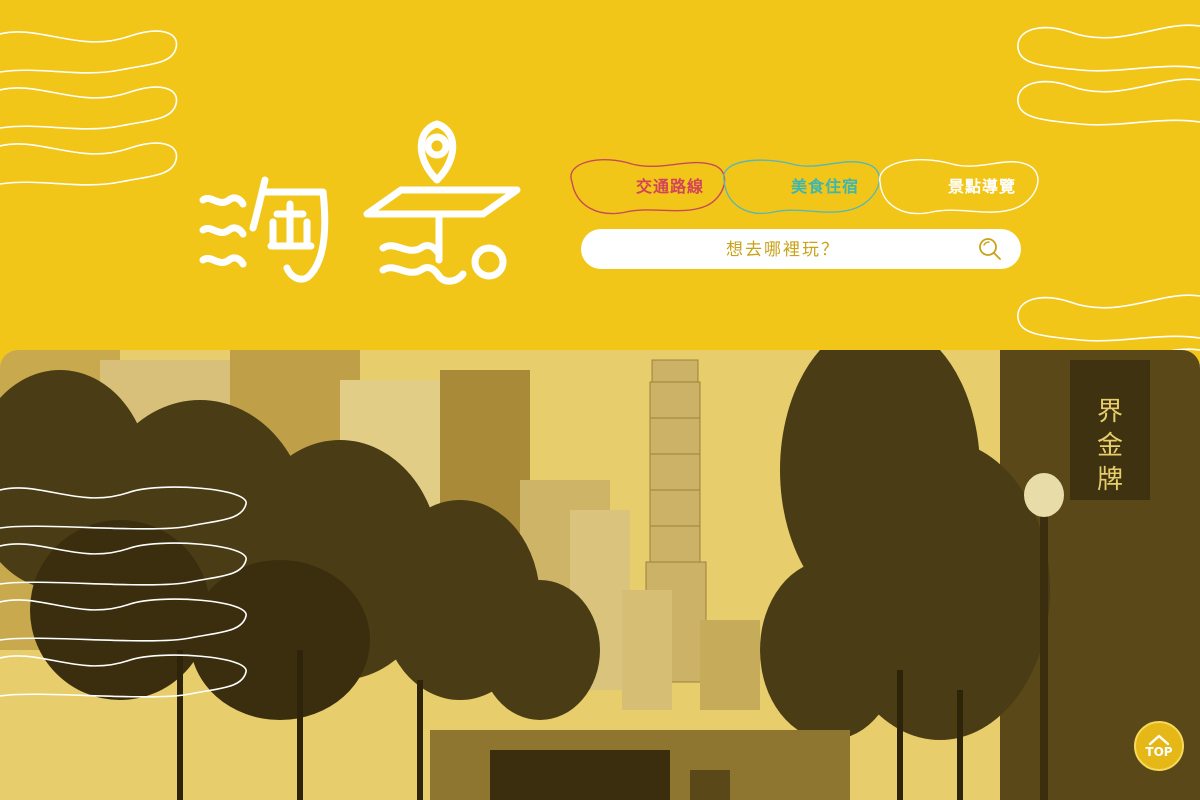 Image resolution: width=1200 pixels, height=800 pixels. I want to click on search-bar, so click(801, 250).